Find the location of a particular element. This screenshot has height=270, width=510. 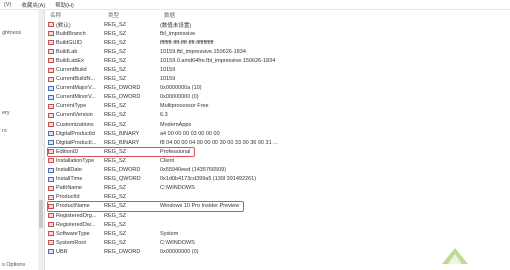

value-type: REG_BINARY is located at coordinates (122, 142).